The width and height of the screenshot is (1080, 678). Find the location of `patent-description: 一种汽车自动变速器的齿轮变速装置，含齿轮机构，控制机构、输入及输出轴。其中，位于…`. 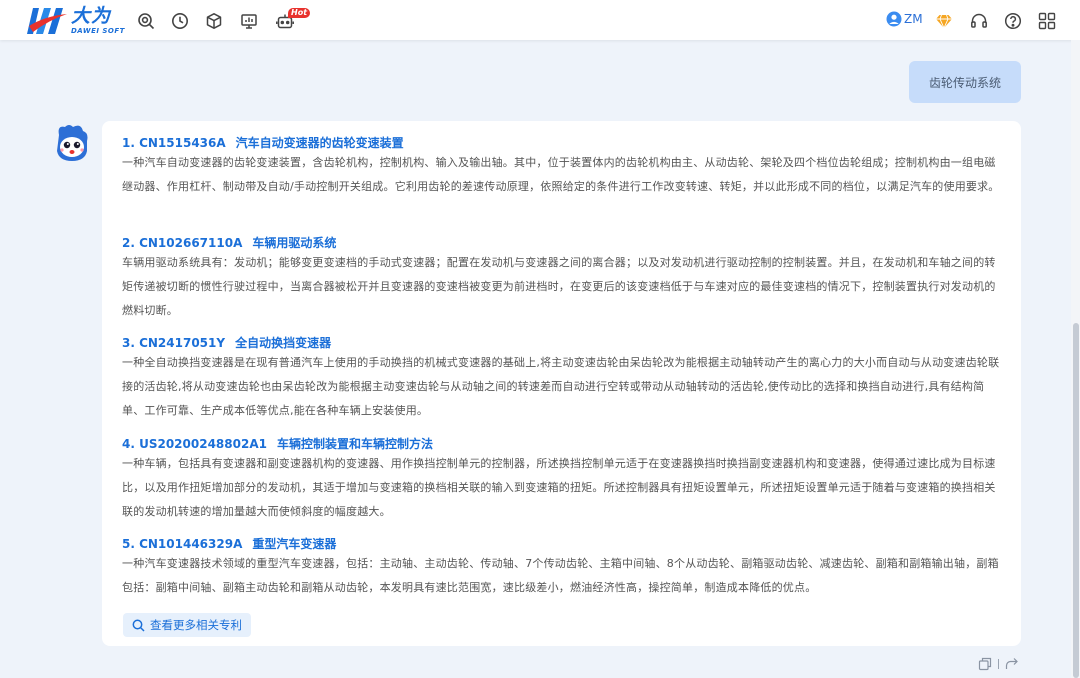

patent-description: 一种汽车自动变速器的齿轮变速装置，含齿轮机构，控制机构、输入及输出轴。其中，位于… is located at coordinates (561, 174).